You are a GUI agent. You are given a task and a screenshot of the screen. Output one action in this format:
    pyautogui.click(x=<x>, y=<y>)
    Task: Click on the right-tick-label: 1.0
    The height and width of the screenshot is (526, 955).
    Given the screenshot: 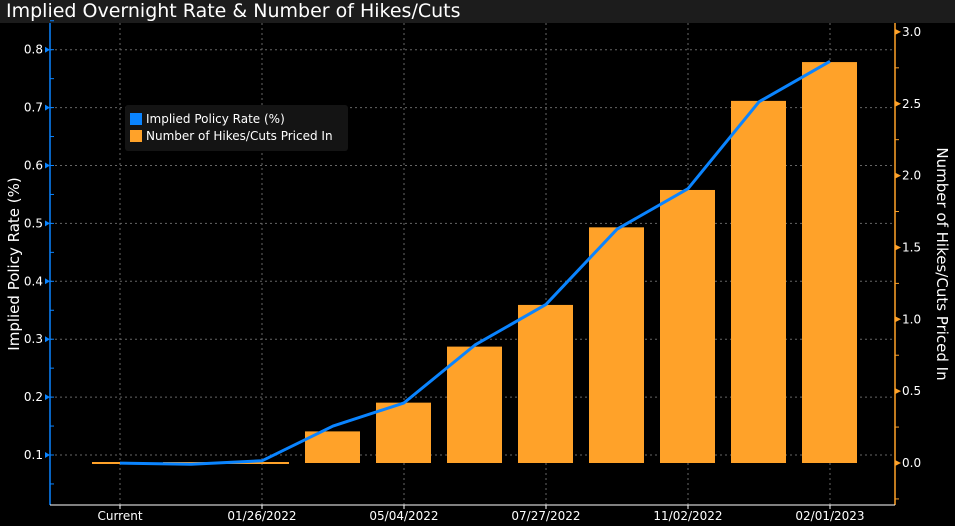 What is the action you would take?
    pyautogui.click(x=911, y=319)
    